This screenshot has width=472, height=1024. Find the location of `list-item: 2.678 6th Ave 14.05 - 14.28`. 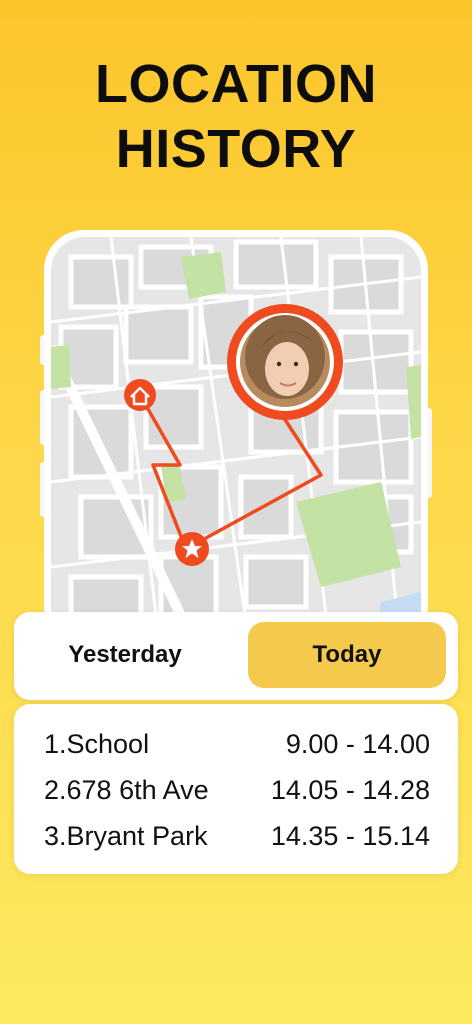

list-item: 2.678 6th Ave 14.05 - 14.28 is located at coordinates (237, 790).